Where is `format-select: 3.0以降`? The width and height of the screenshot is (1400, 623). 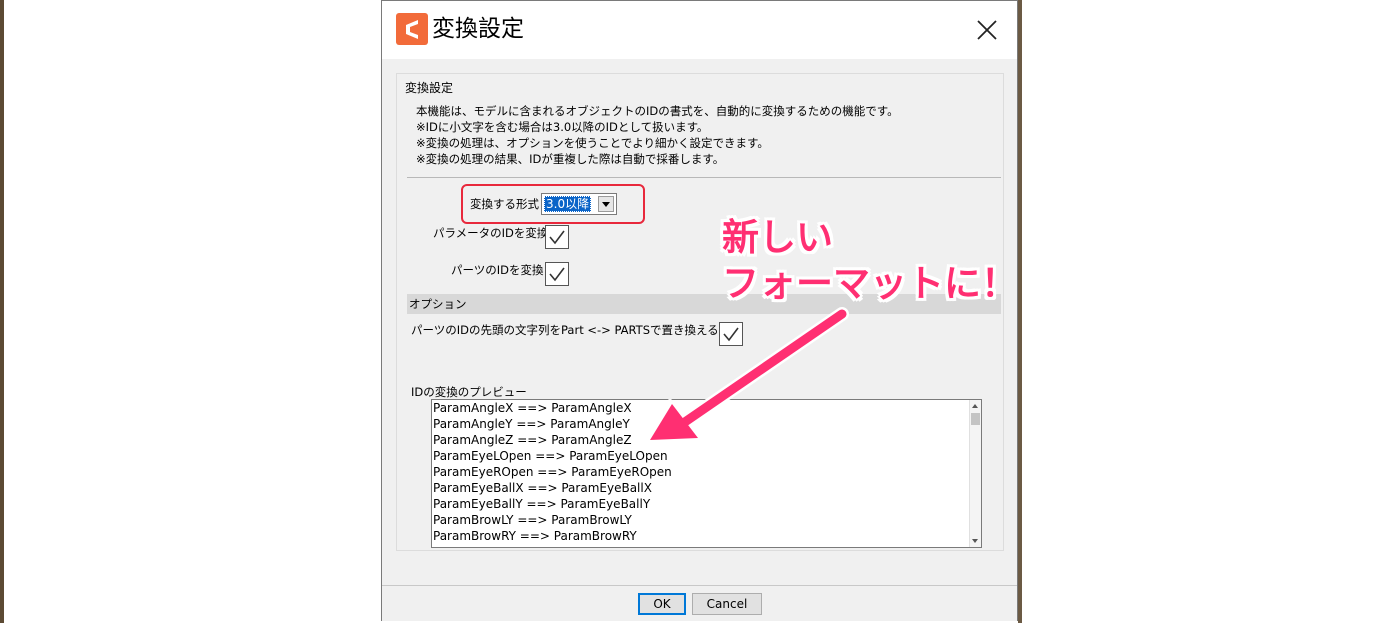 format-select: 3.0以降 is located at coordinates (579, 204).